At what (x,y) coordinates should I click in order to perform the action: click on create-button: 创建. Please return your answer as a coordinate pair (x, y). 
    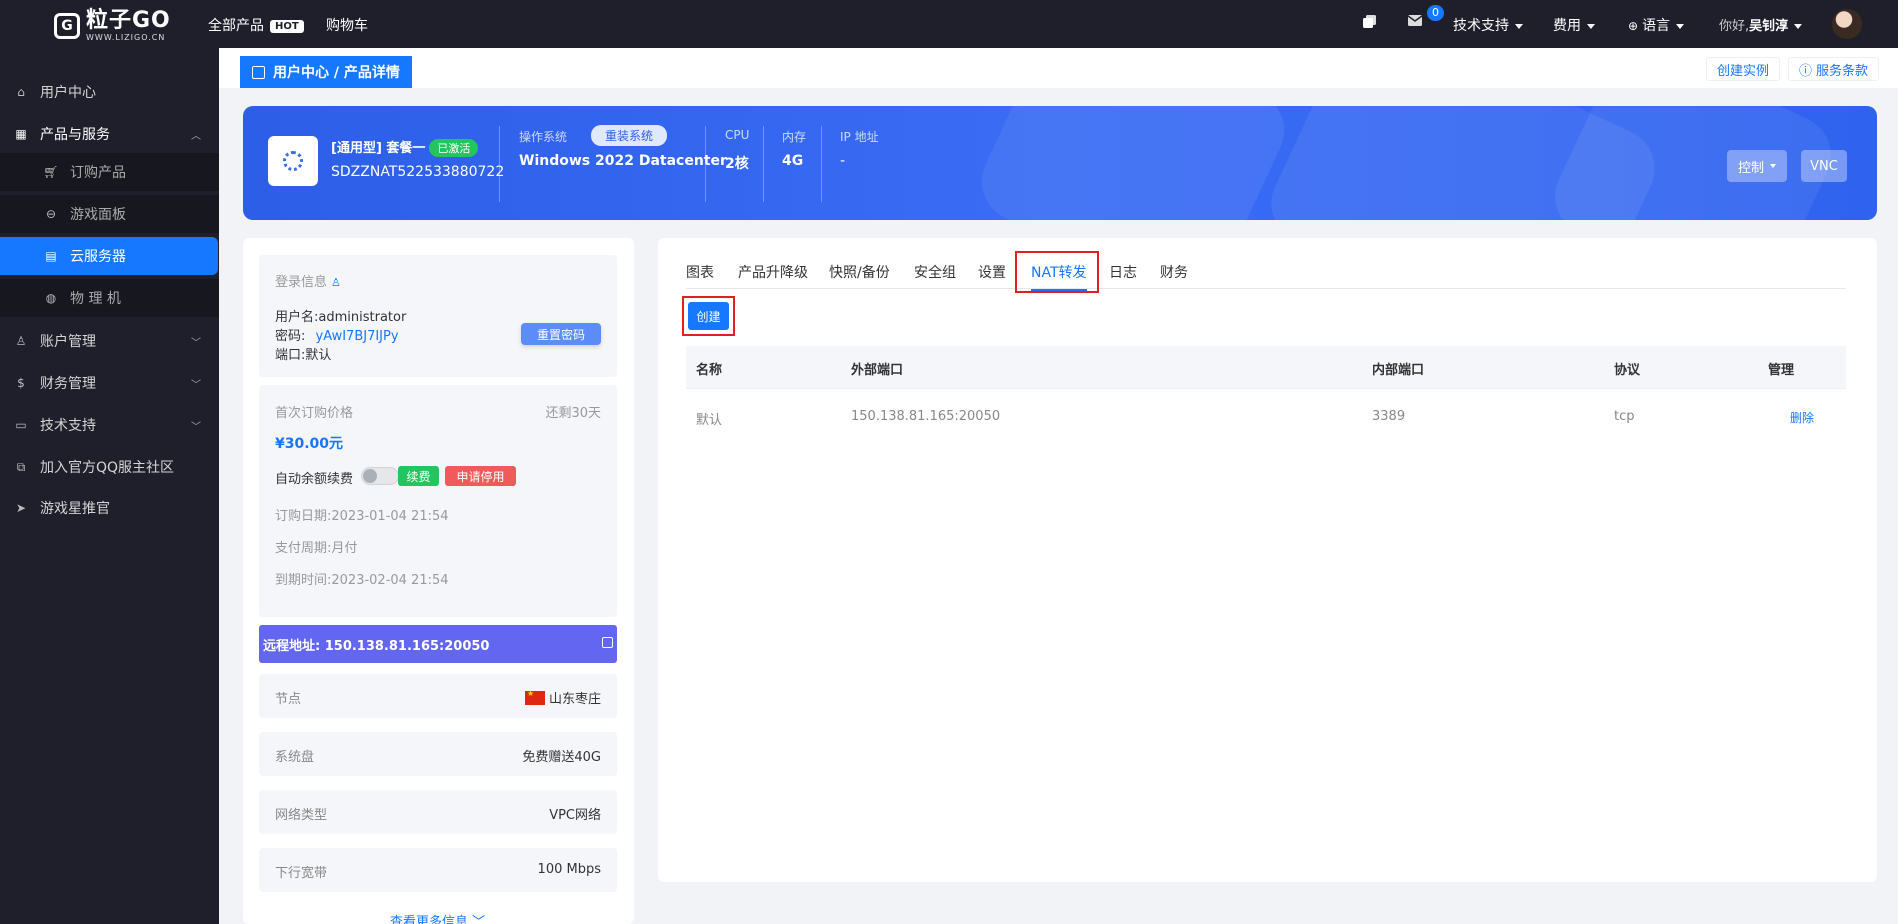
    Looking at the image, I should click on (708, 316).